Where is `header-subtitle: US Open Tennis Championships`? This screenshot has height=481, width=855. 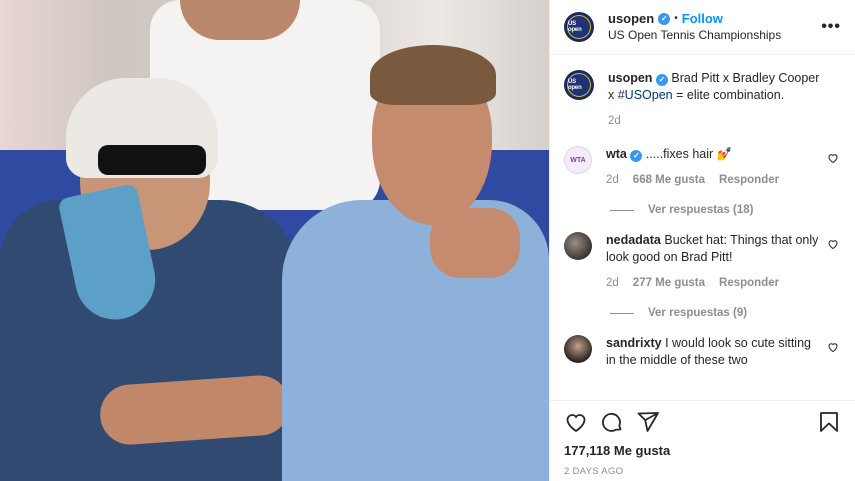
header-subtitle: US Open Tennis Championships is located at coordinates (714, 35).